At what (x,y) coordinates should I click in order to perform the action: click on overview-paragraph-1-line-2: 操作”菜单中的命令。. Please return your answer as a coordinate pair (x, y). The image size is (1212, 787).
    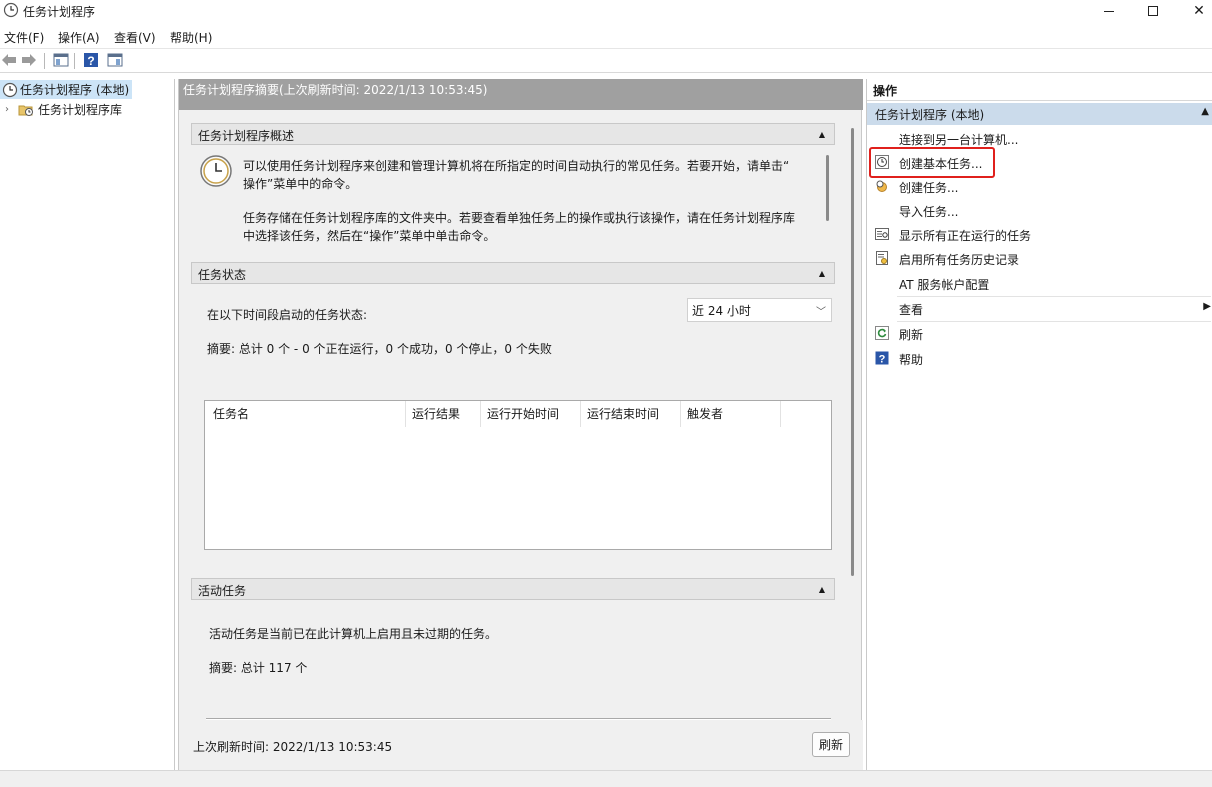
    Looking at the image, I should click on (300, 184).